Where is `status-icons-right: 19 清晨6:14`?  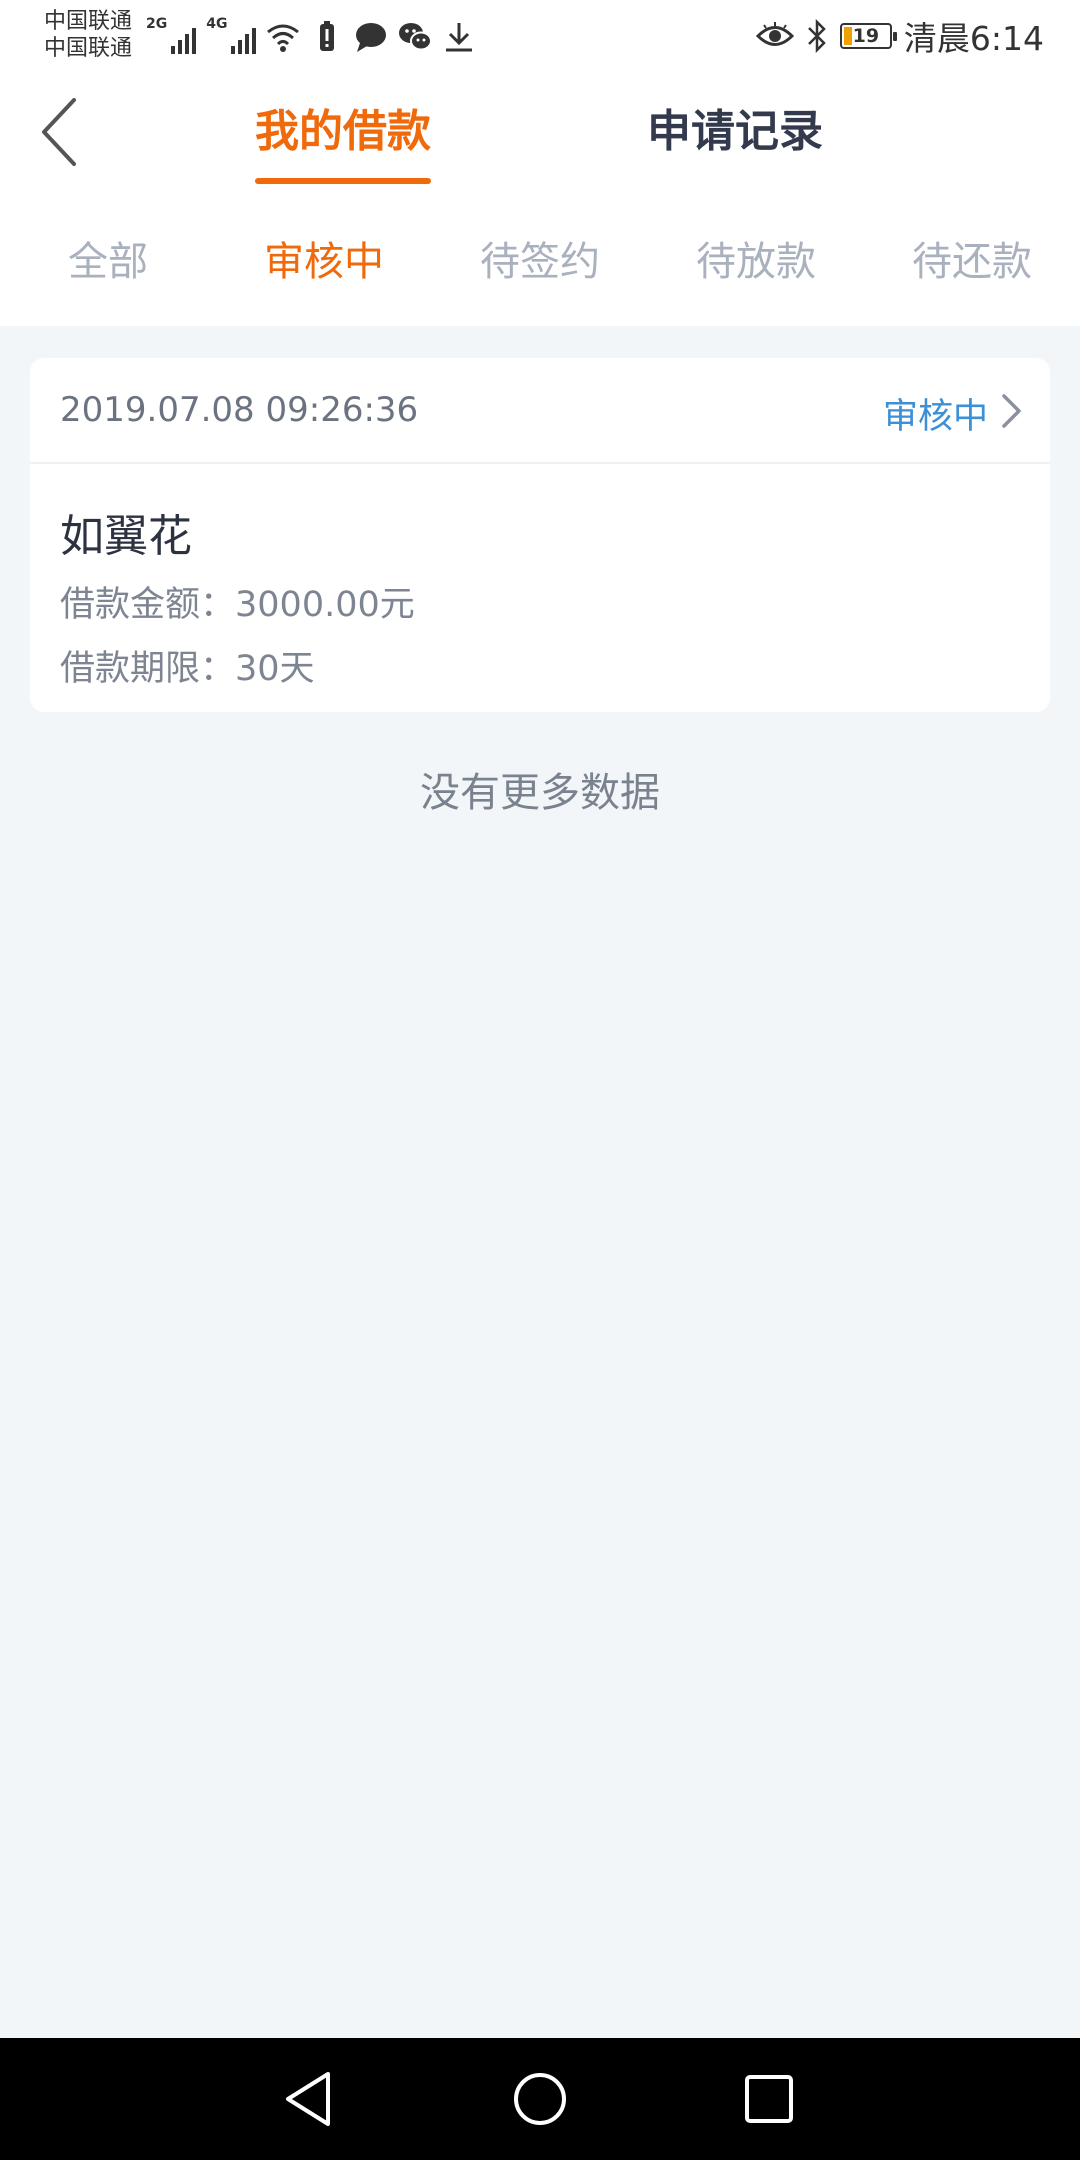
status-icons-right: 19 清晨6:14 is located at coordinates (899, 36).